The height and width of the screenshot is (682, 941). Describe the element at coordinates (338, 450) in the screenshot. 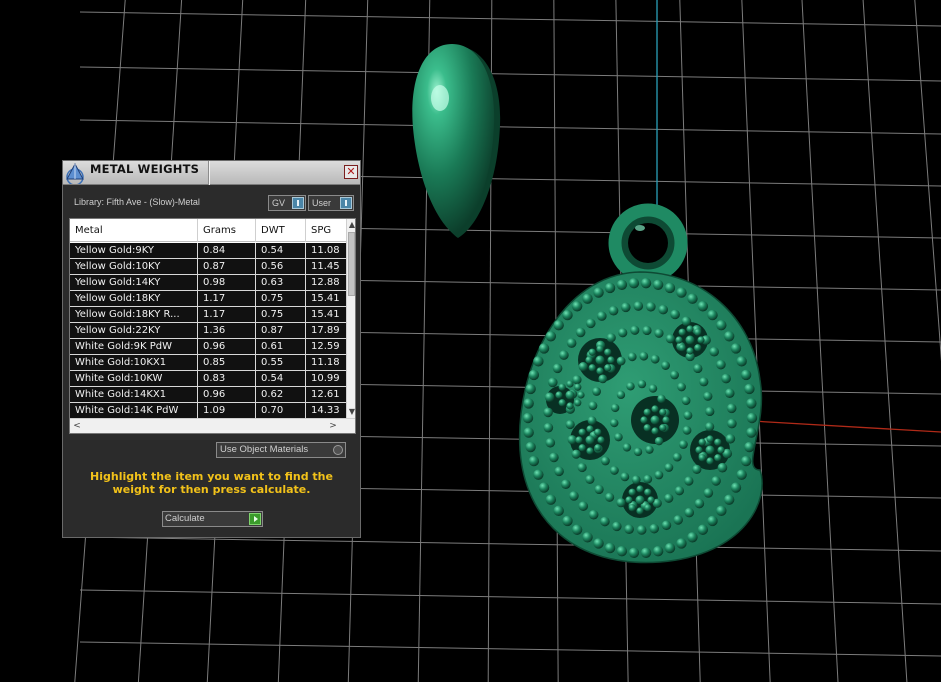

I see `radio-icon` at that location.